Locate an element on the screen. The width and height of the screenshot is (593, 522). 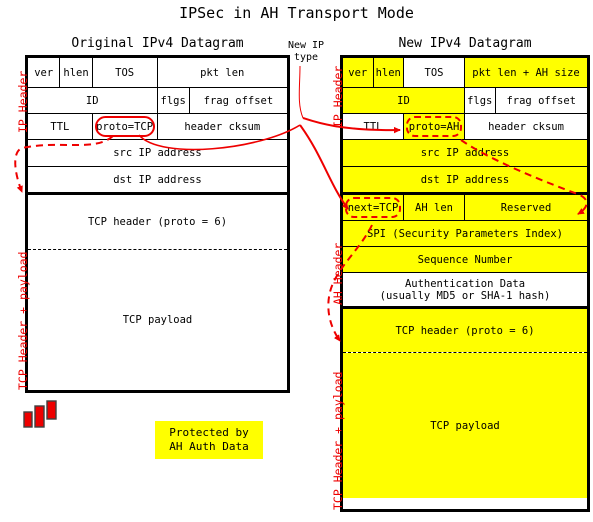
row-ttl-proto-cksum: TTL proto=AH header cksum is located at coordinates (465, 127).